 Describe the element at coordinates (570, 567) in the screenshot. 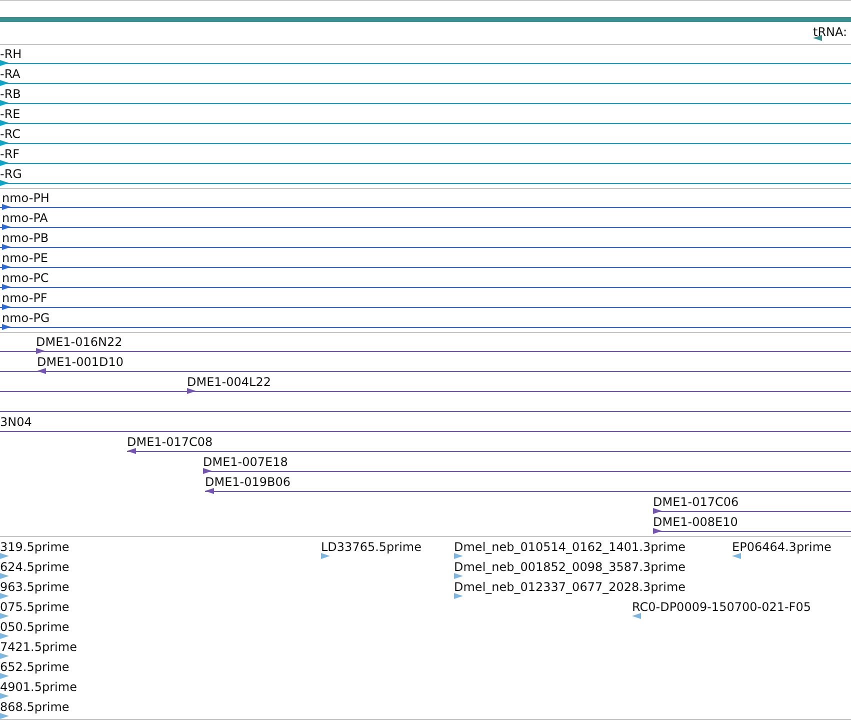

I see `feature-label: Dmel_neb_001852_0098_3587.3prime` at that location.